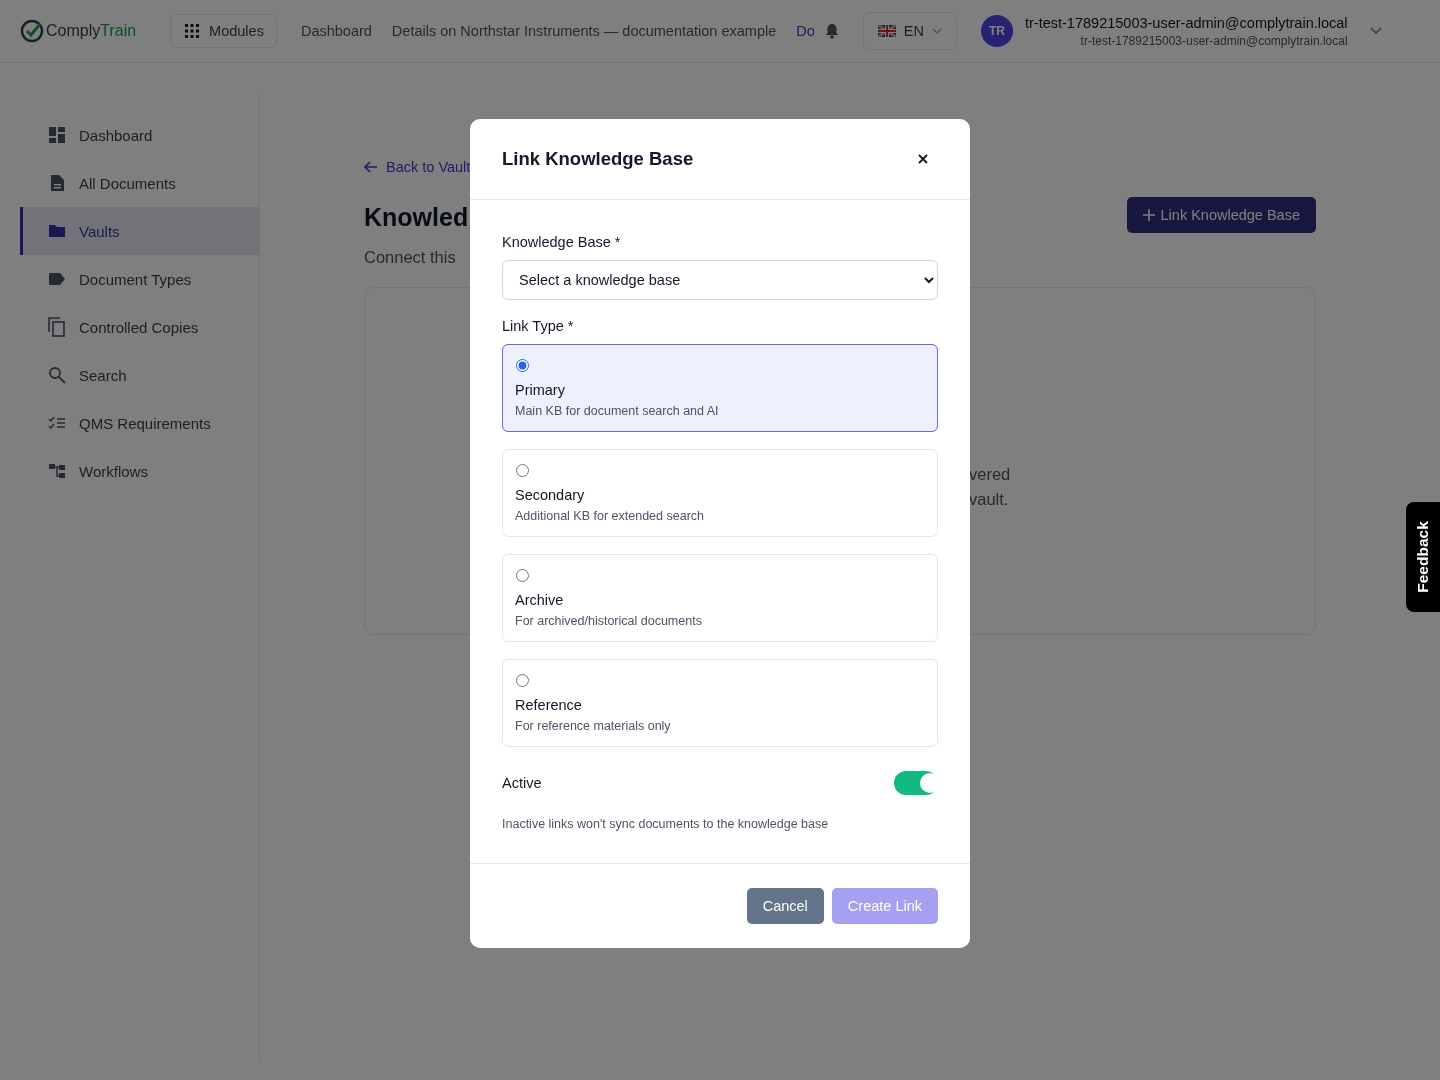  What do you see at coordinates (57, 471) in the screenshot?
I see `workflow-icon` at bounding box center [57, 471].